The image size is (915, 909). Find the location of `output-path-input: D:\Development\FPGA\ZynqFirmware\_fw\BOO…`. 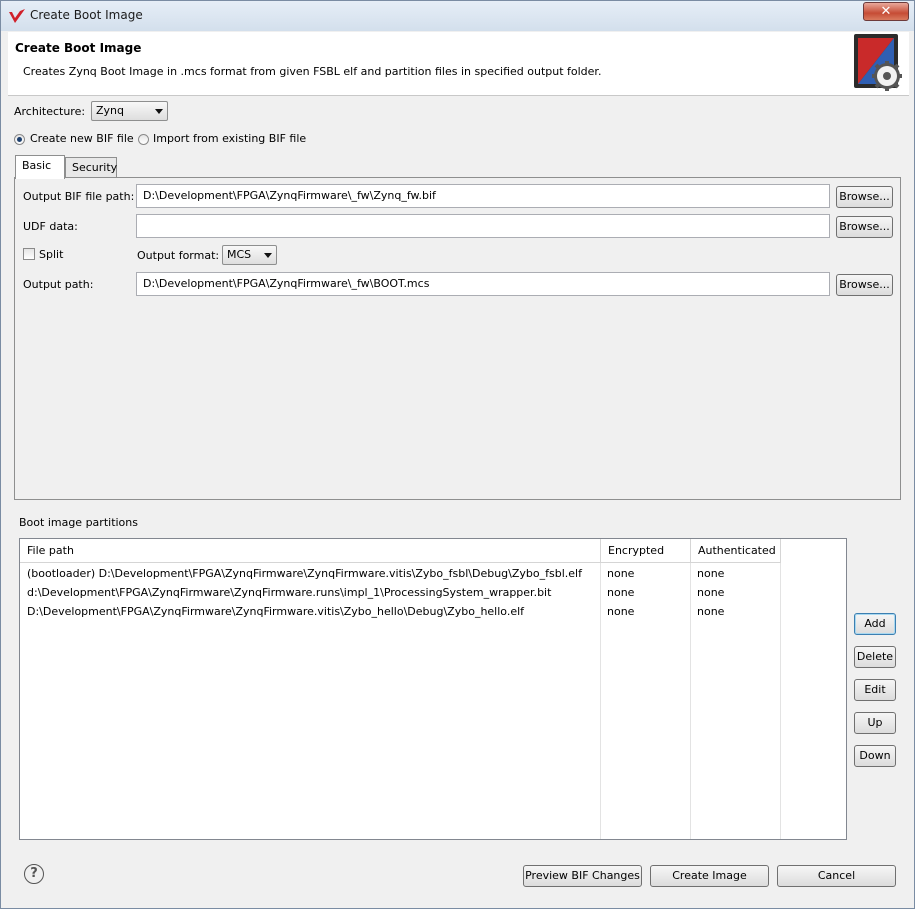

output-path-input: D:\Development\FPGA\ZynqFirmware\_fw\BOO… is located at coordinates (483, 284).